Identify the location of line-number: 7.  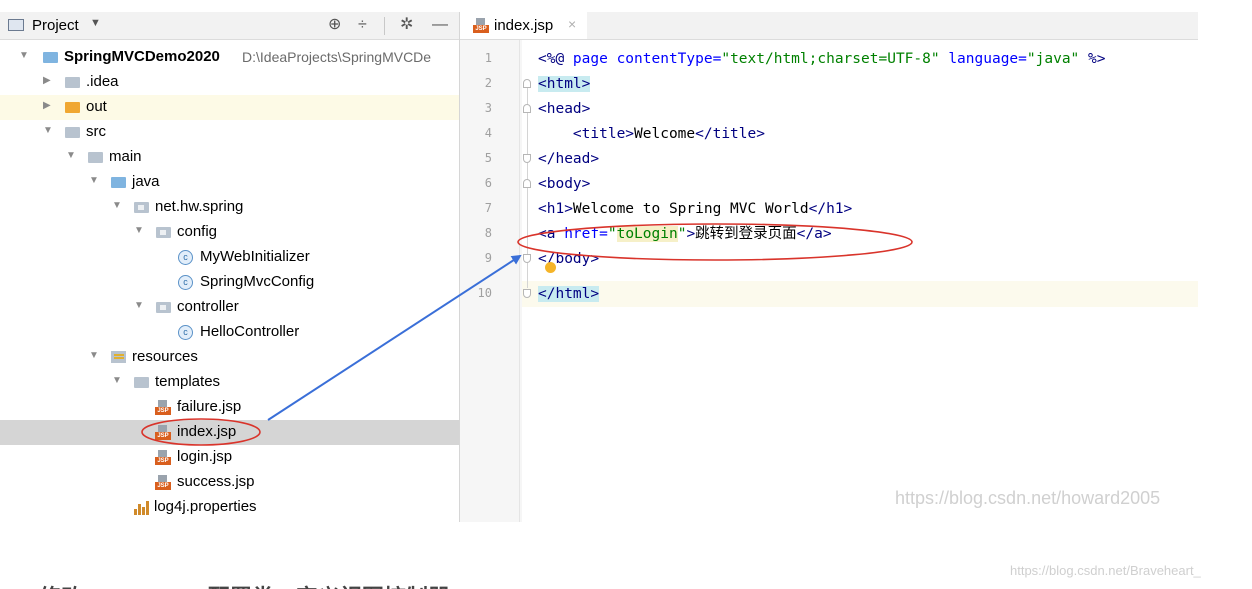
(488, 208).